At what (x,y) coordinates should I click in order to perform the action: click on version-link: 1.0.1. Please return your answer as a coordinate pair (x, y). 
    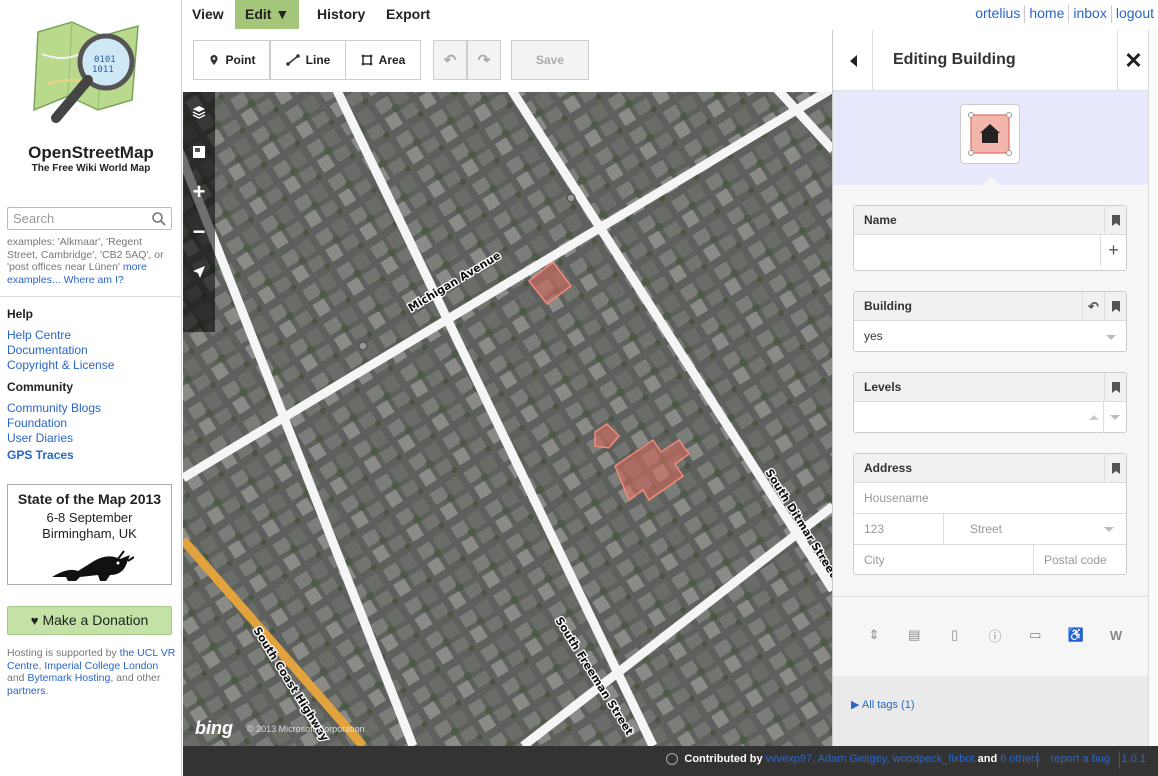
    Looking at the image, I should click on (1134, 759).